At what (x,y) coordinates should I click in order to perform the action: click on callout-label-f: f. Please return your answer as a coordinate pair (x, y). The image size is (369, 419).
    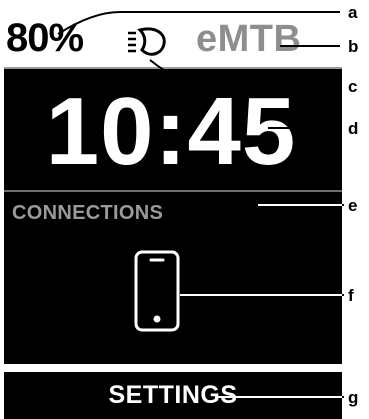
    Looking at the image, I should click on (351, 295).